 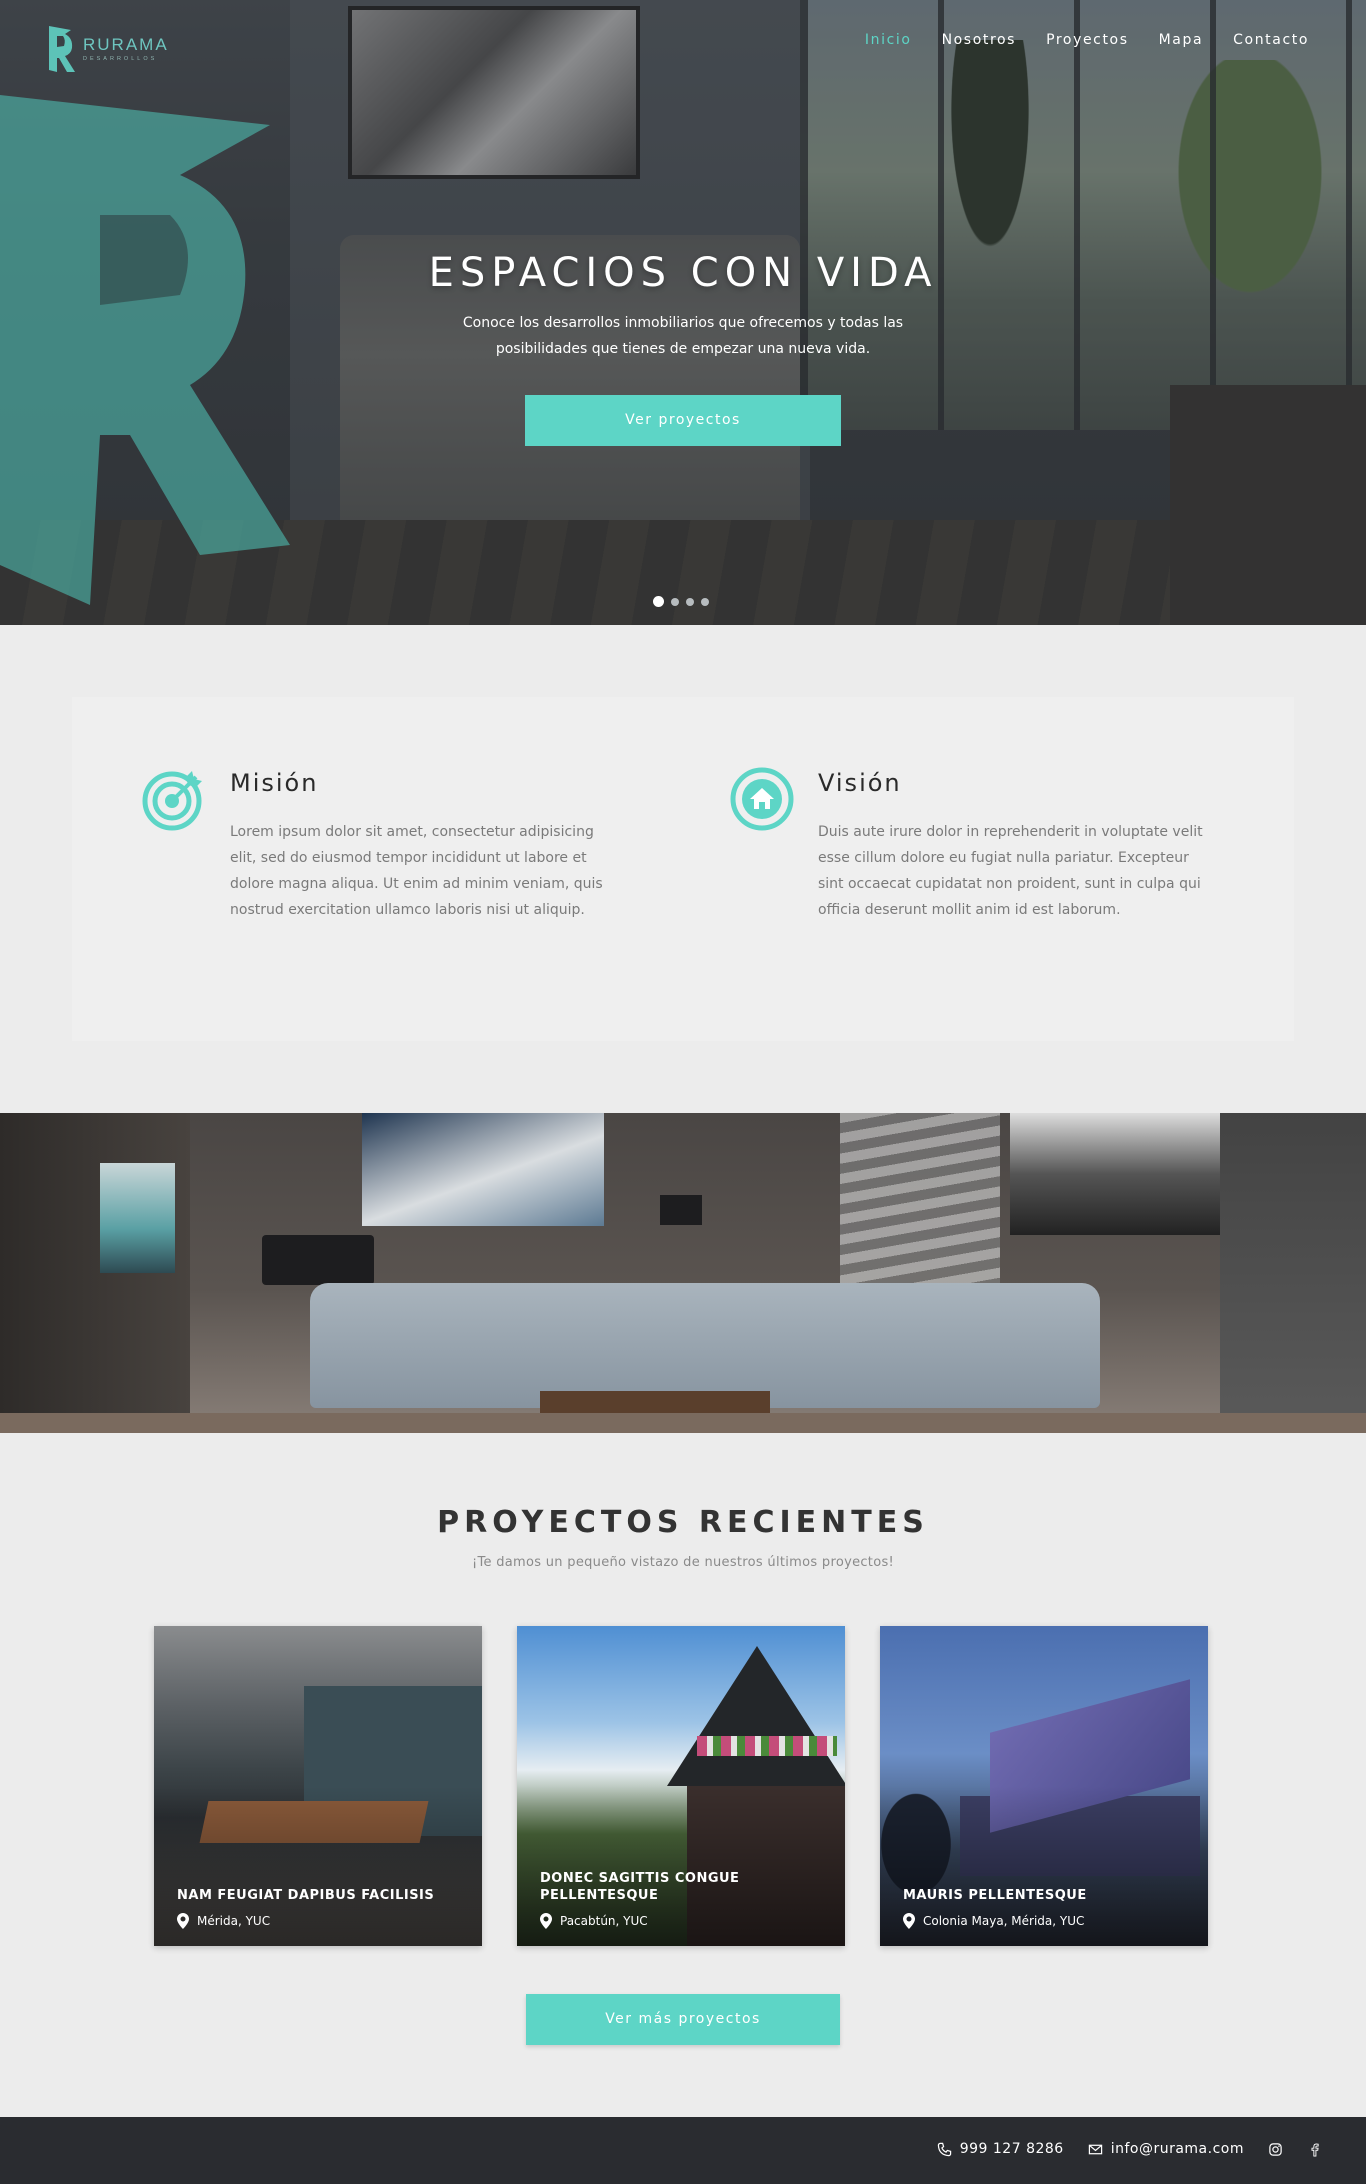 What do you see at coordinates (95, 1273) in the screenshot?
I see `banner-bookshelf` at bounding box center [95, 1273].